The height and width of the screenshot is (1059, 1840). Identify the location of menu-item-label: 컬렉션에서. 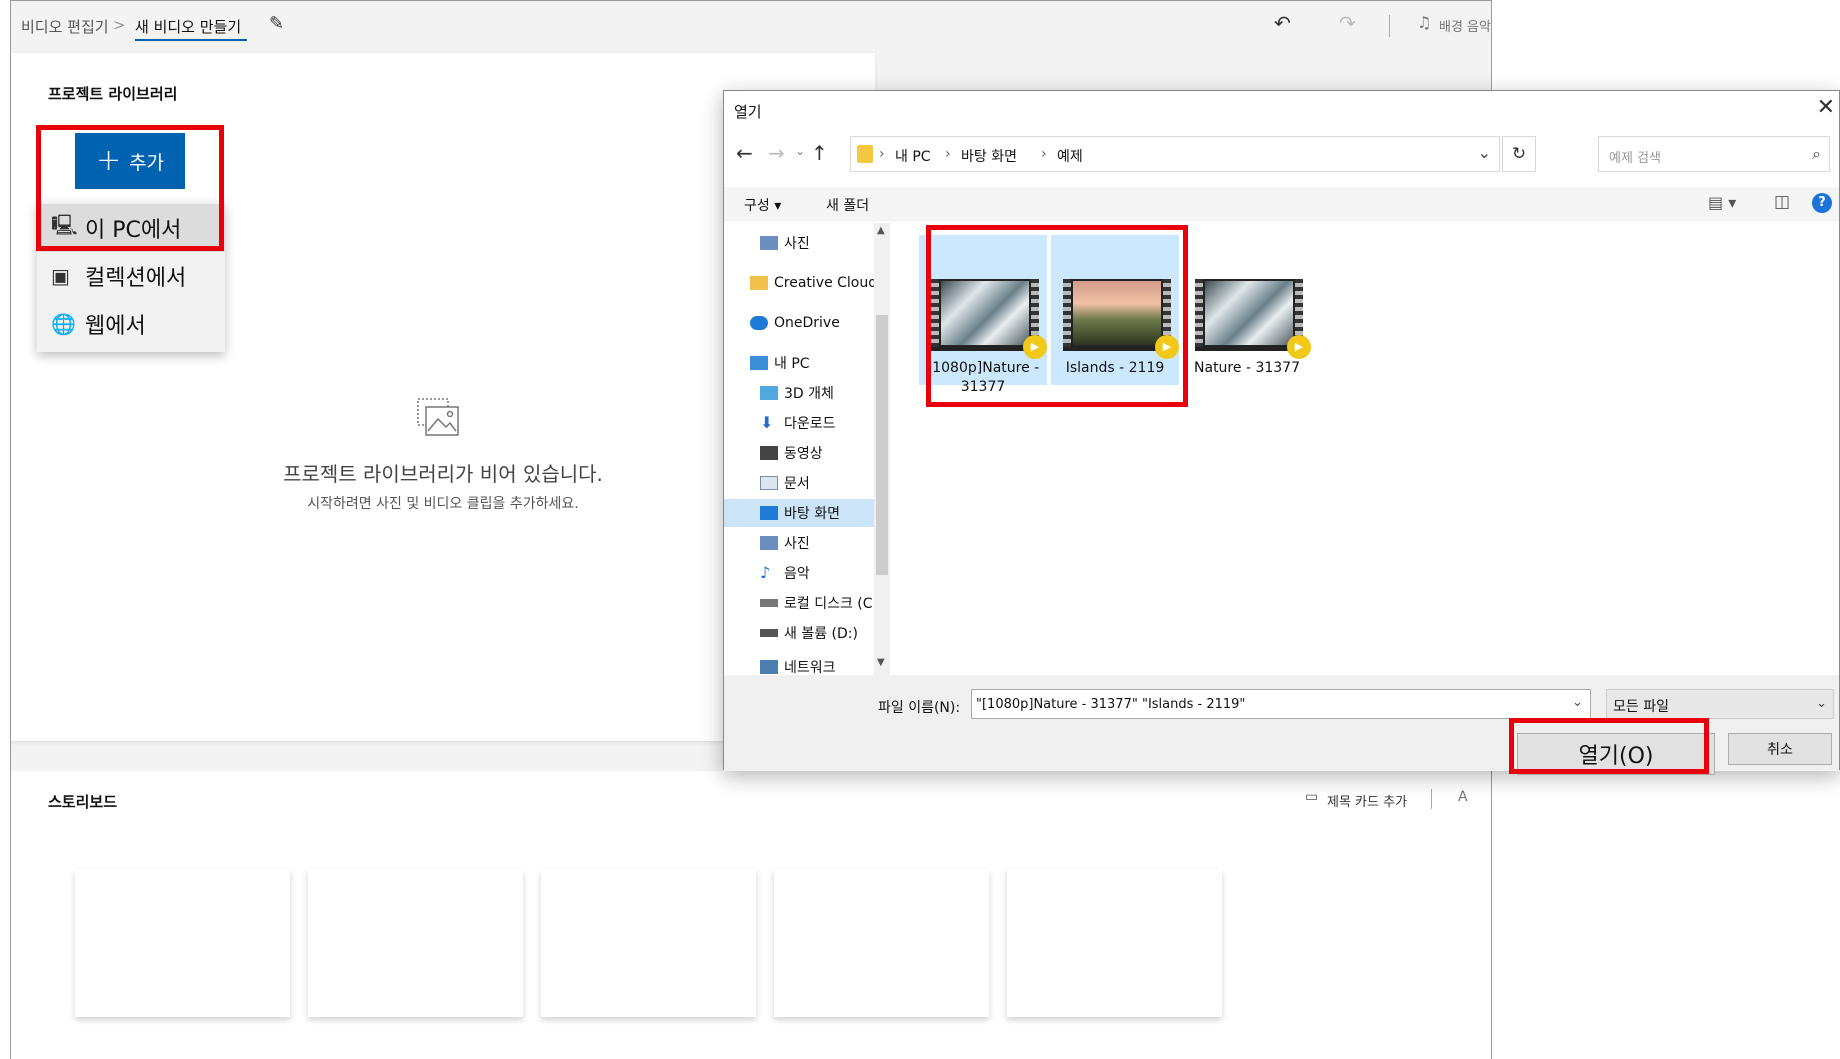
(136, 278).